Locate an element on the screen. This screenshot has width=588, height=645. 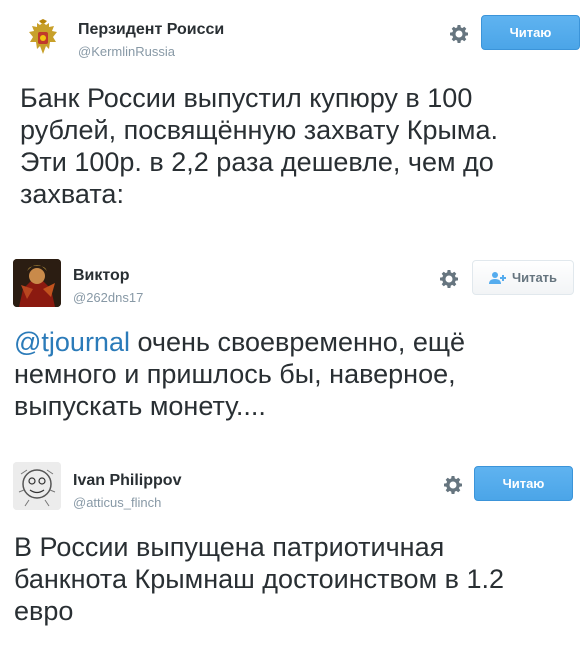
portrait-avatar-icon is located at coordinates (37, 283).